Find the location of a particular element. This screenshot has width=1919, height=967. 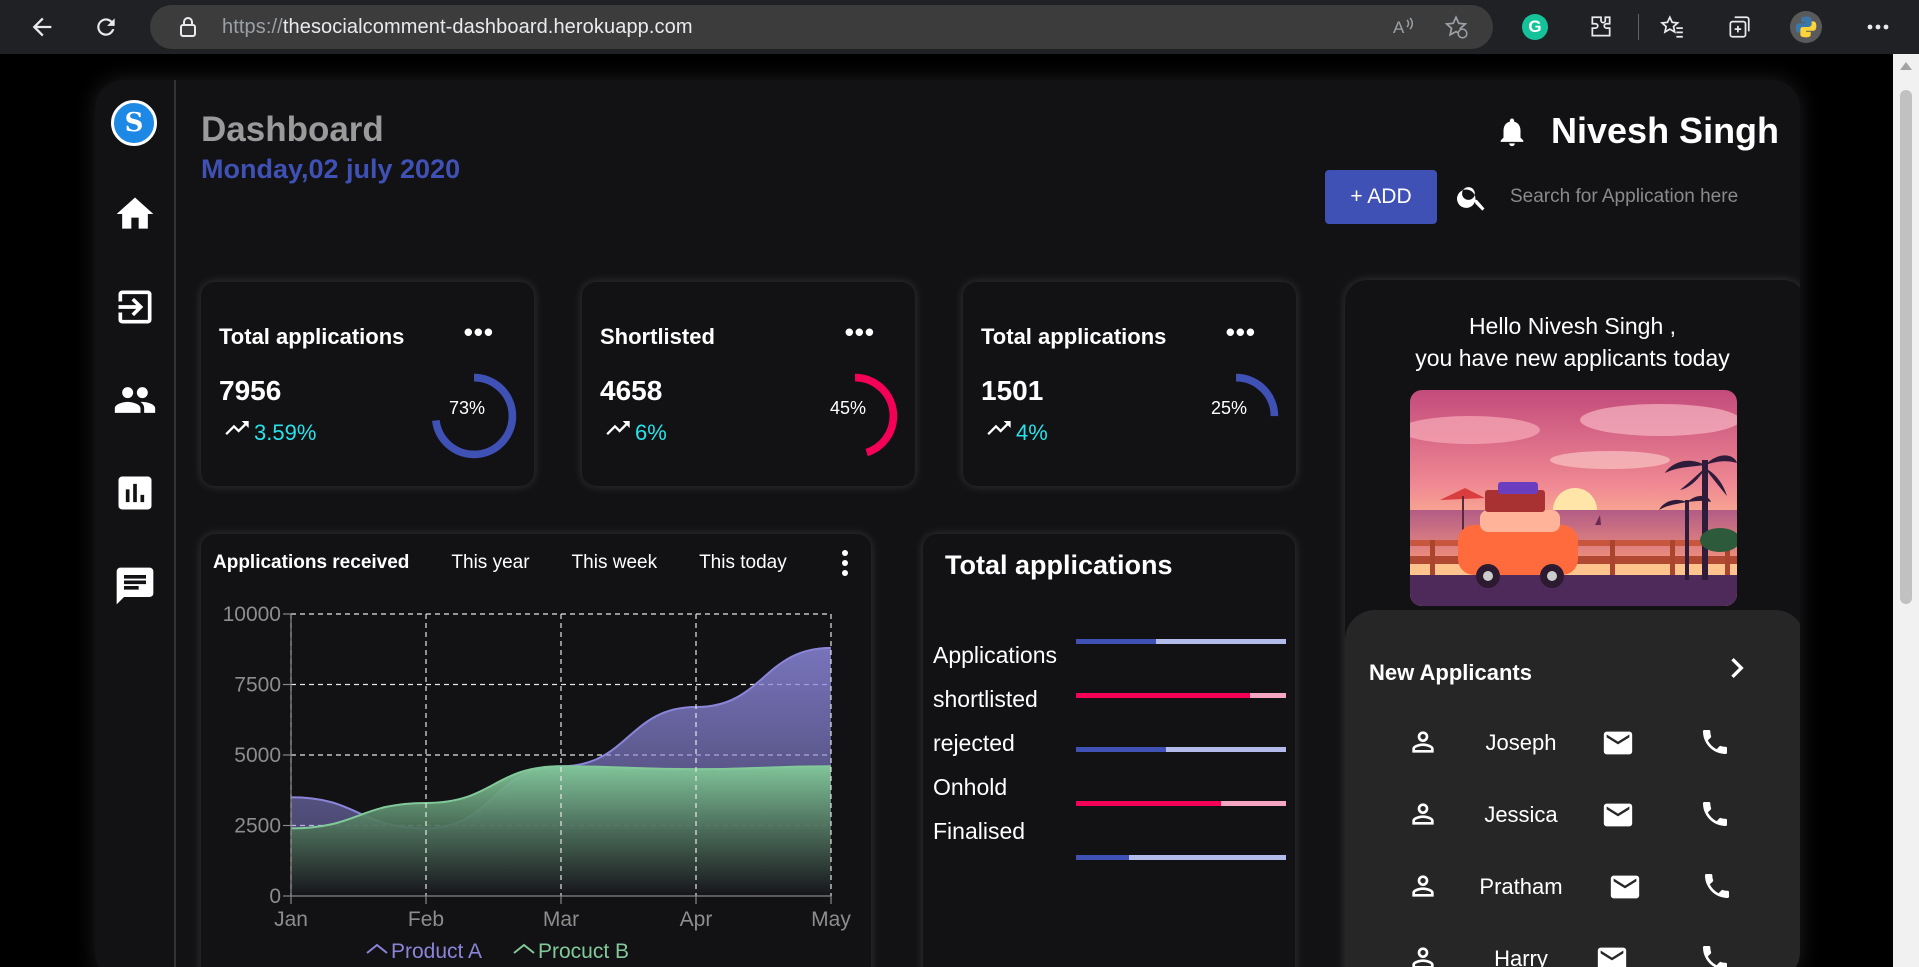

applicant-name: Pratham is located at coordinates (1521, 886).